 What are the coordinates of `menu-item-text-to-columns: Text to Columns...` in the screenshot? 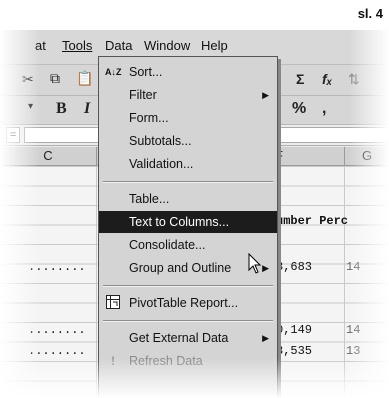 It's located at (188, 222).